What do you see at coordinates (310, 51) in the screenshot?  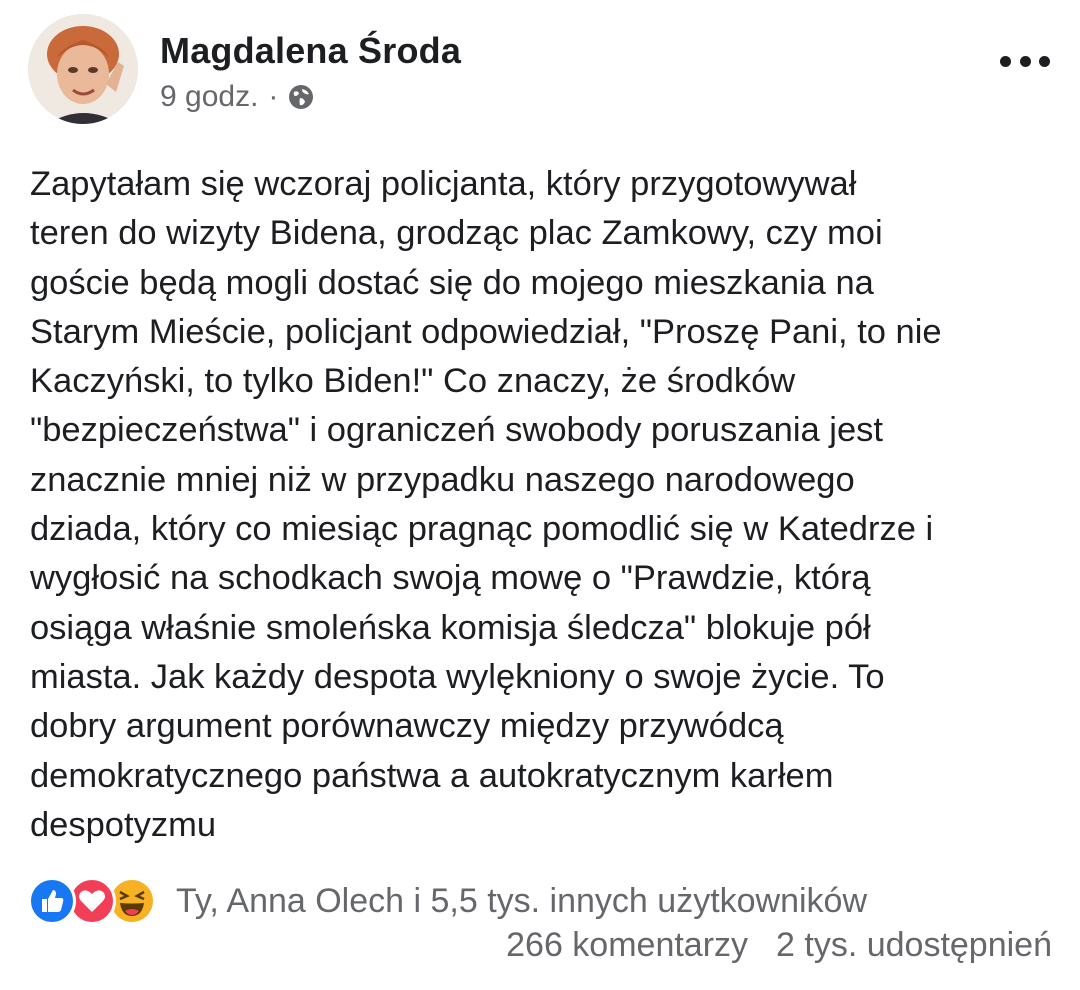 I see `author-name: Magdalena Środa` at bounding box center [310, 51].